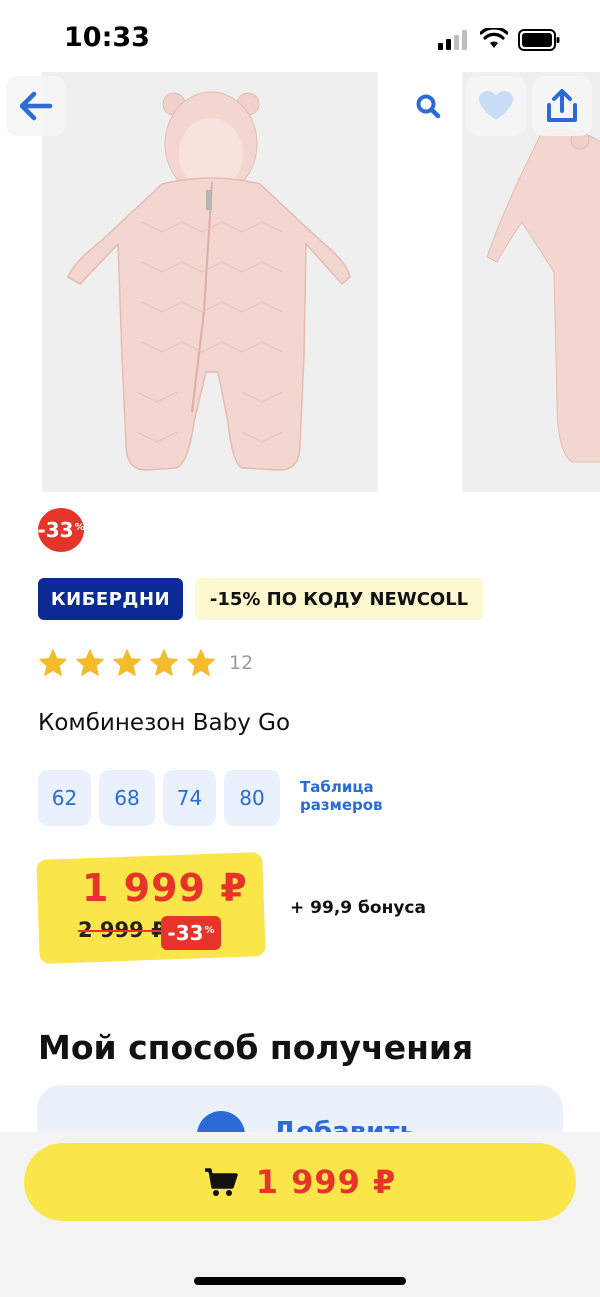 This screenshot has width=600, height=1297. What do you see at coordinates (185, 933) in the screenshot?
I see `price-discount-value: -33` at bounding box center [185, 933].